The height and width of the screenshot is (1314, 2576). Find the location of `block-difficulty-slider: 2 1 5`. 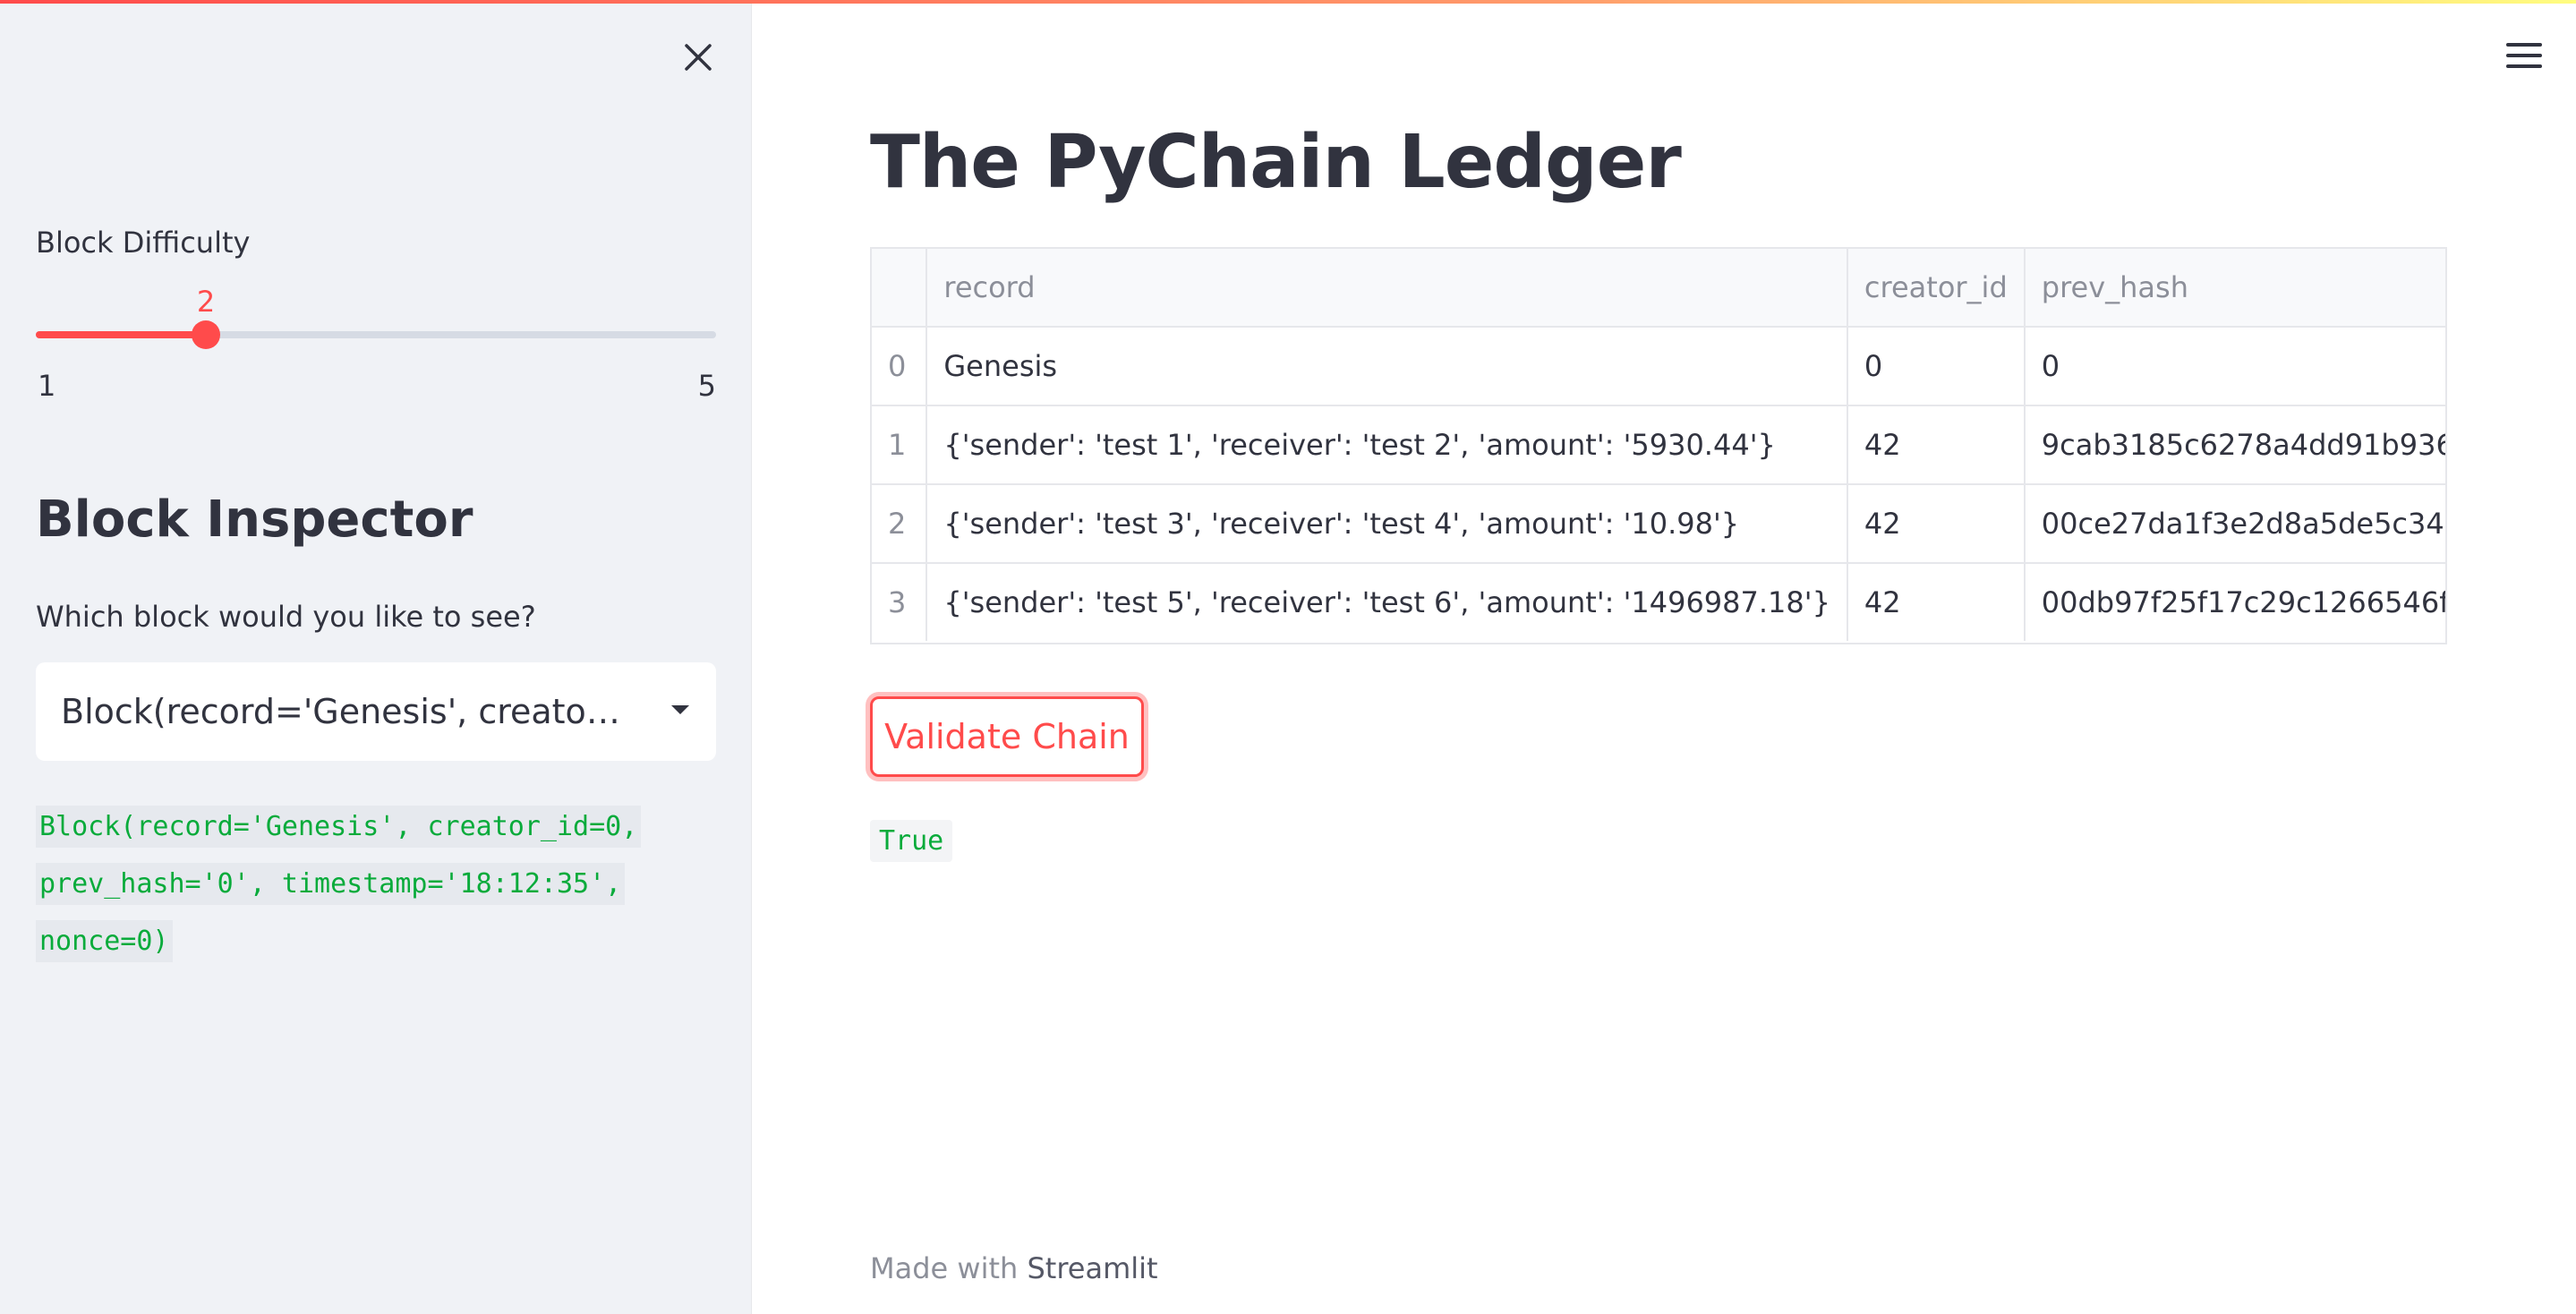

block-difficulty-slider: 2 1 5 is located at coordinates (376, 344).